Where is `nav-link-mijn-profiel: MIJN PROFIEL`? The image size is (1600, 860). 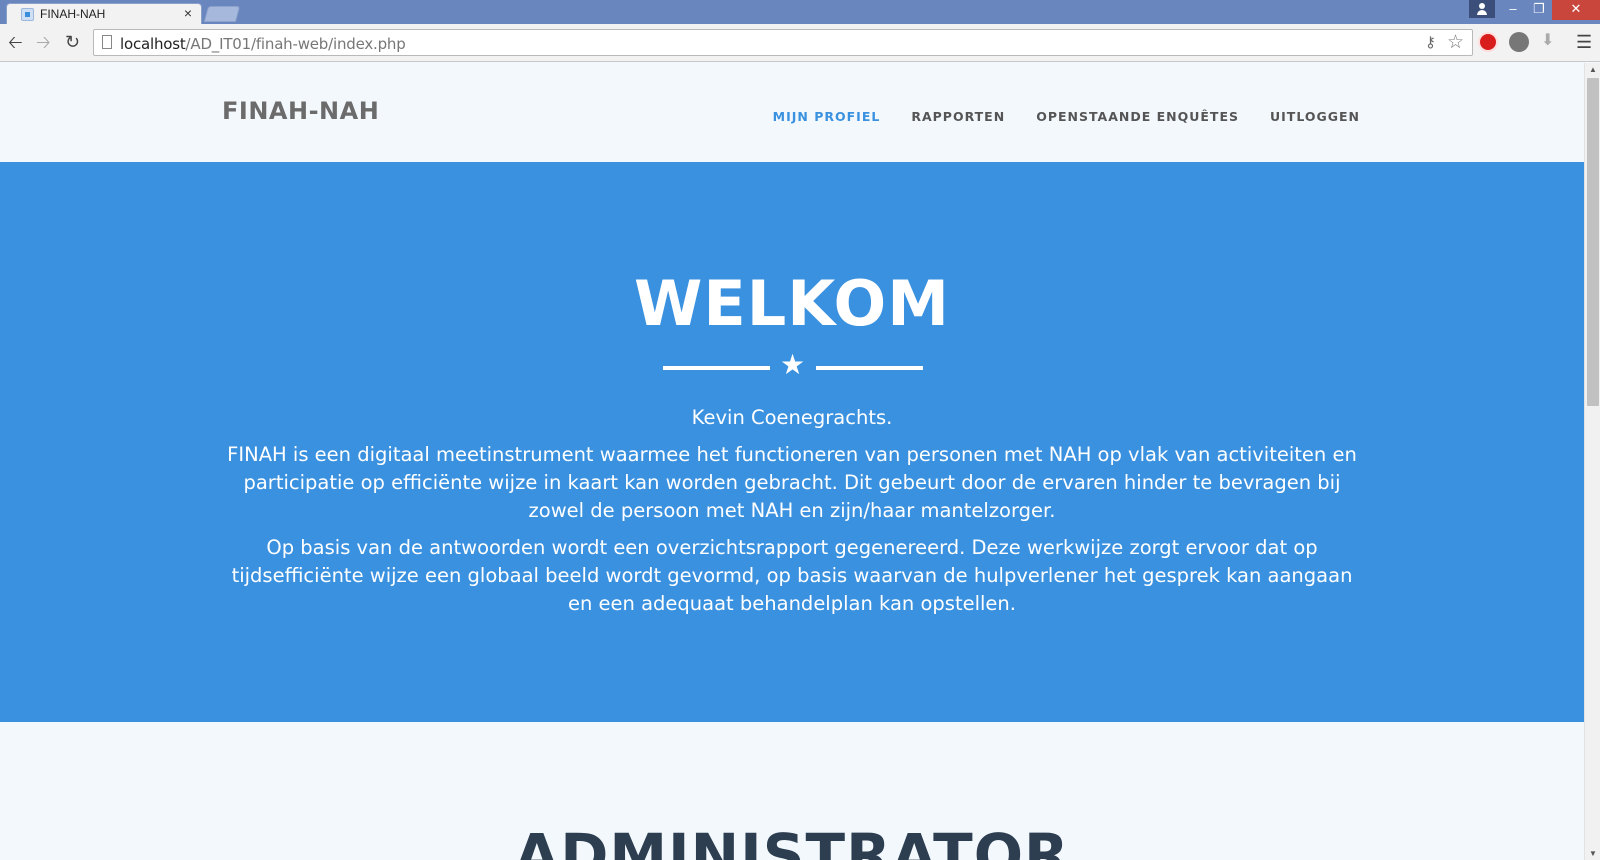 nav-link-mijn-profiel: MIJN PROFIEL is located at coordinates (827, 116).